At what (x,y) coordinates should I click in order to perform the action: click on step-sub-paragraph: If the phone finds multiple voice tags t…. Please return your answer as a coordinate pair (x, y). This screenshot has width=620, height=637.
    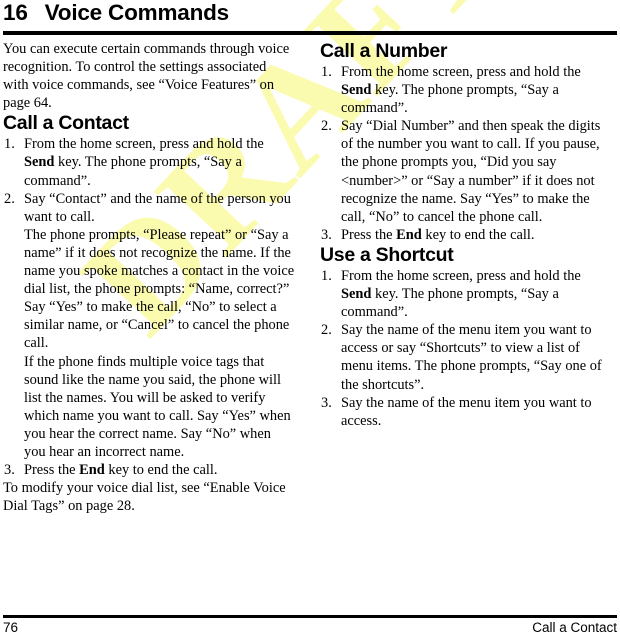
    Looking at the image, I should click on (157, 406).